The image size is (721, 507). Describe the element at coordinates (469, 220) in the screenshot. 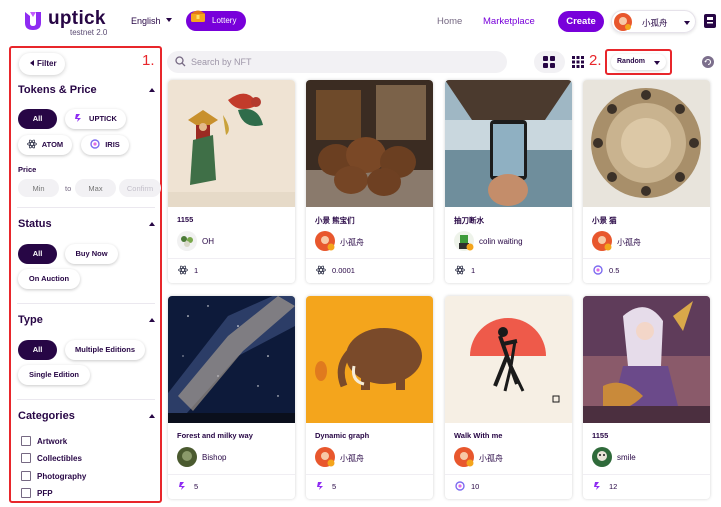

I see `nft-title: 抽刀断水` at that location.